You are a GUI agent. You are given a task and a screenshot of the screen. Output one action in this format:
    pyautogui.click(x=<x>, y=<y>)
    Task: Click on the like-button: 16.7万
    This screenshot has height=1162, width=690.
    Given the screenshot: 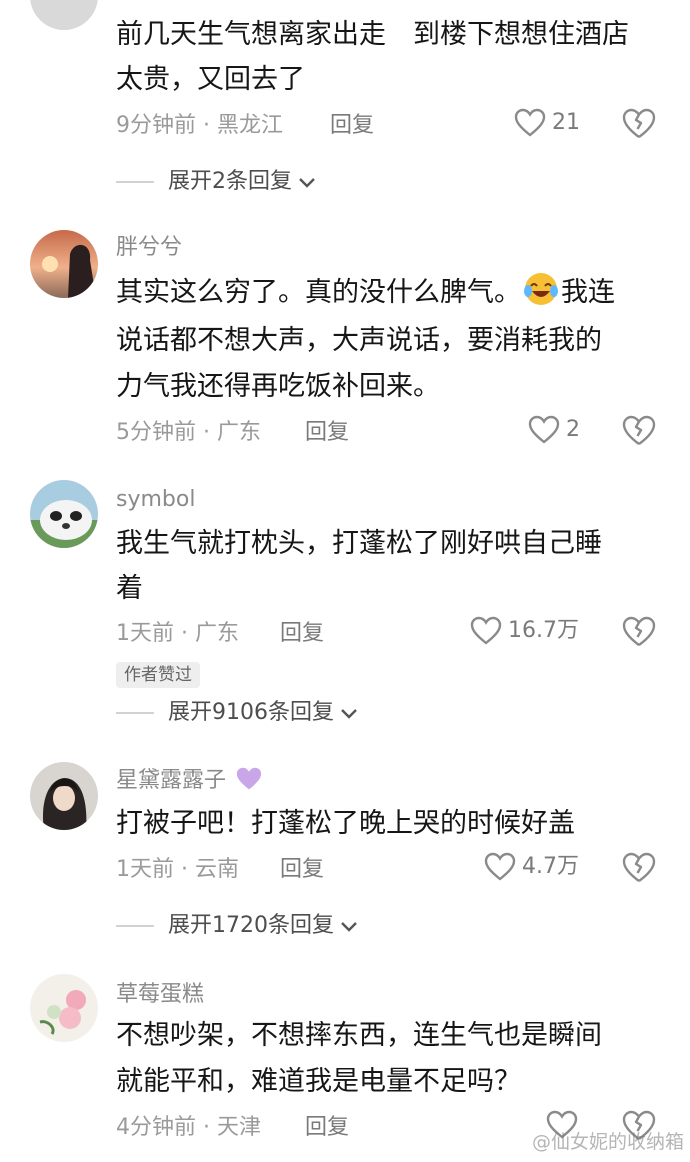 What is the action you would take?
    pyautogui.click(x=524, y=631)
    